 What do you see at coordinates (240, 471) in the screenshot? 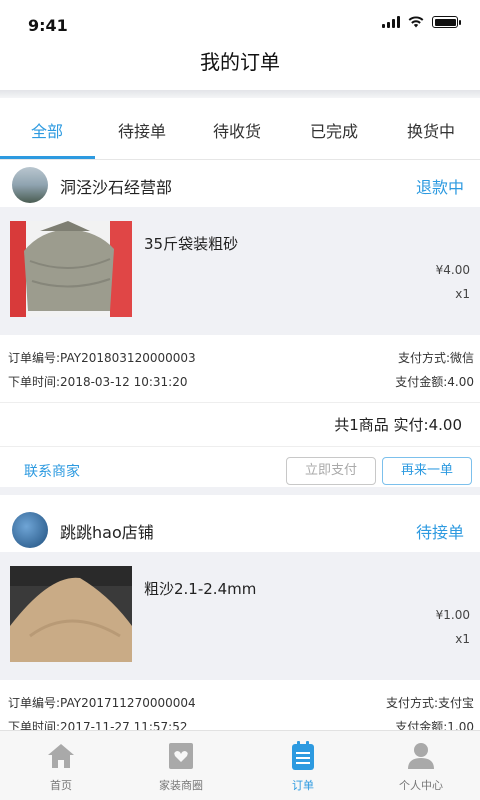
I see `order-actions: 联系商家 立即支付 再来一单` at bounding box center [240, 471].